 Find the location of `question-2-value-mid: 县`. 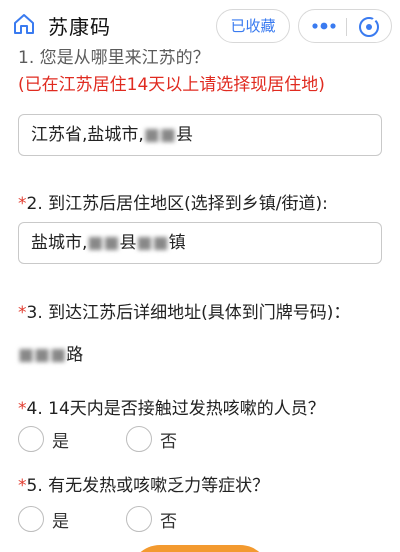

question-2-value-mid: 县 is located at coordinates (128, 243).